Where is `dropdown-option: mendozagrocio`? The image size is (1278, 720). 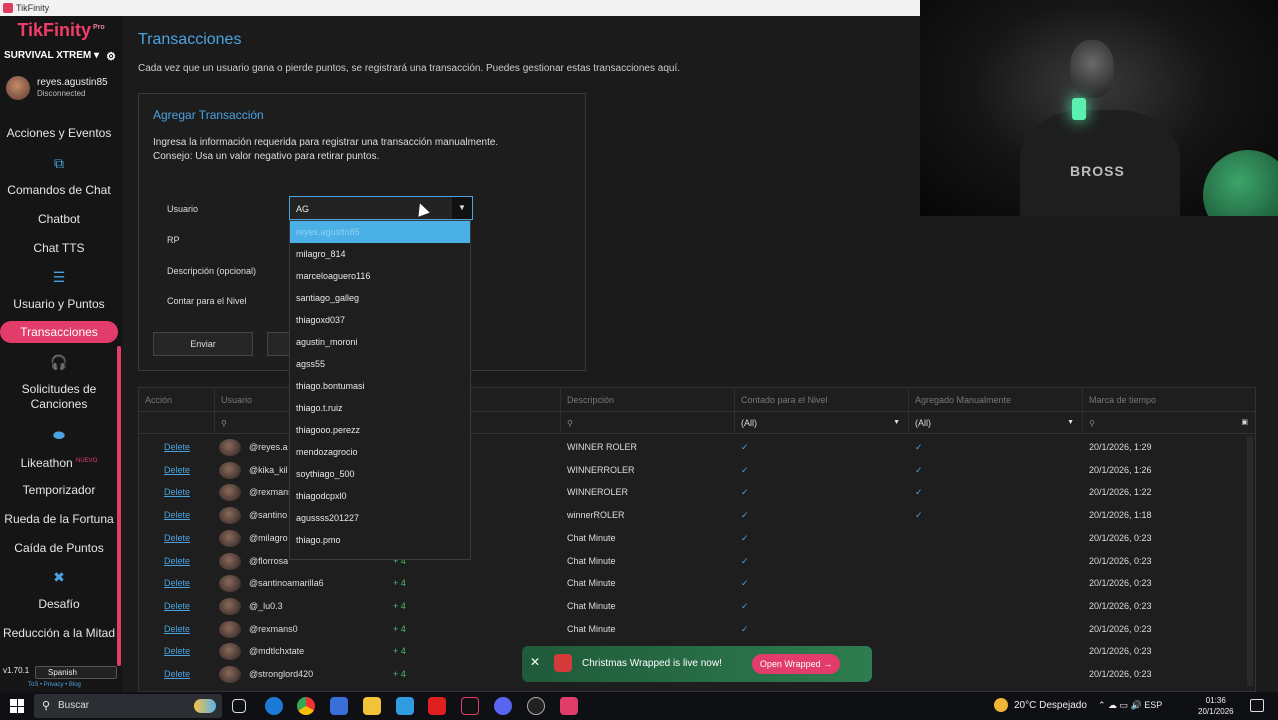
dropdown-option: mendozagrocio is located at coordinates (380, 452).